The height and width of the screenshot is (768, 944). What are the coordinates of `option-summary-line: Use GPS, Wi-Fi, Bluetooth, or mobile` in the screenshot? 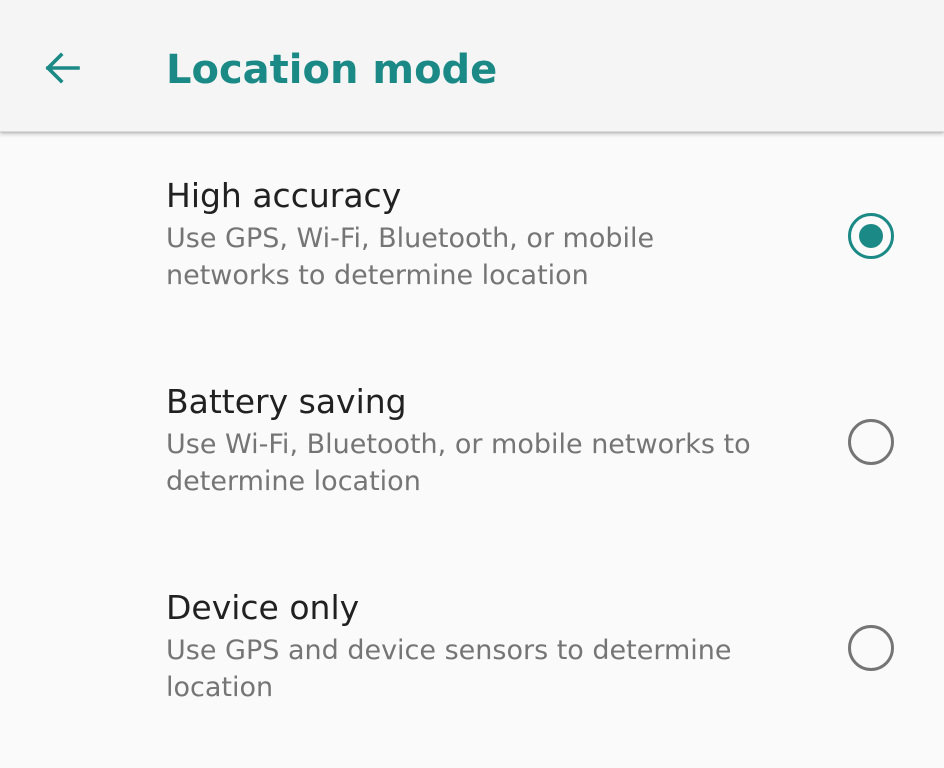 It's located at (410, 238).